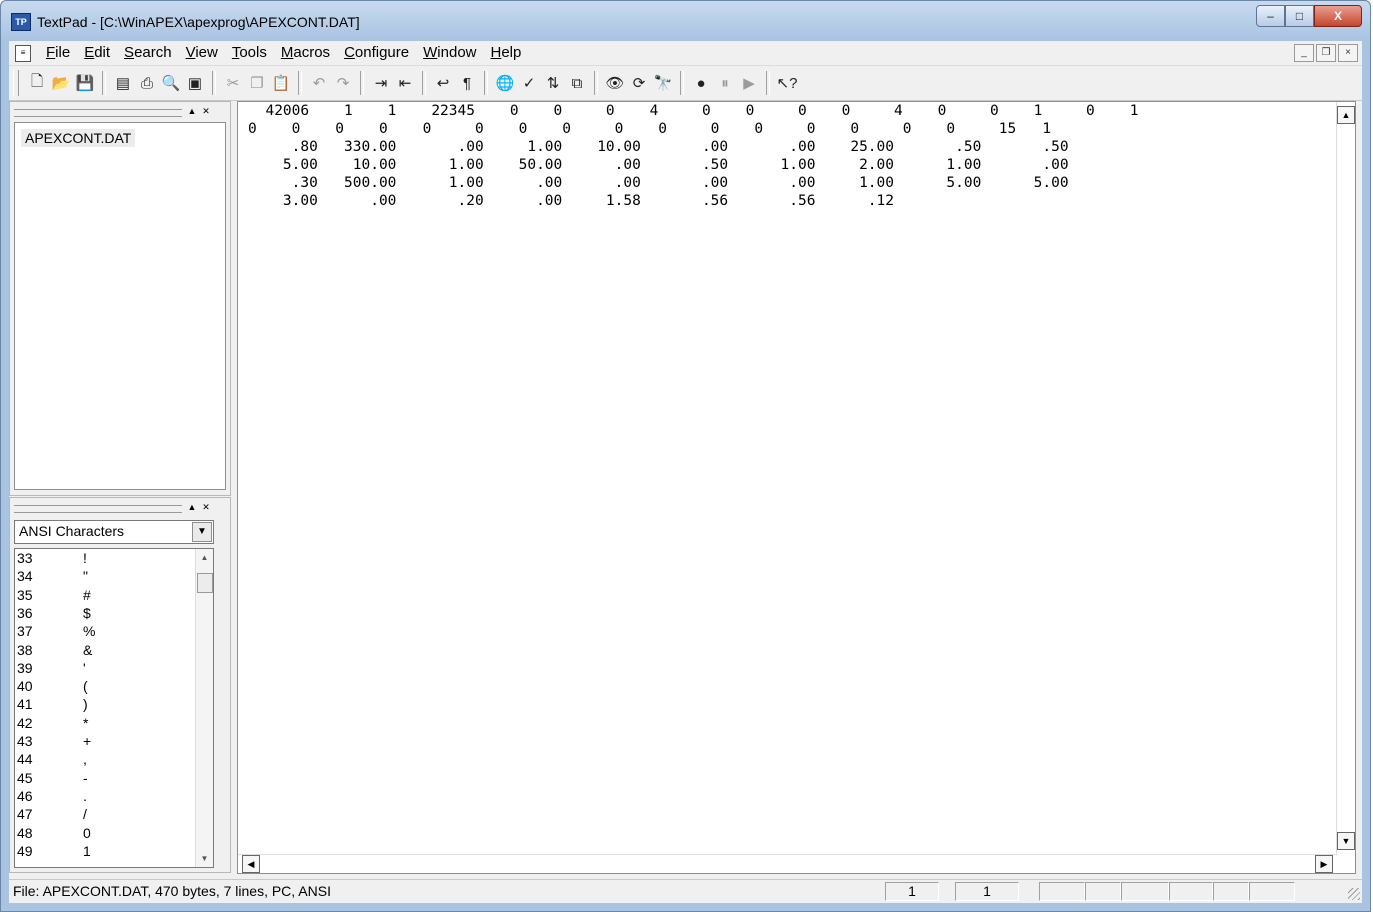 Image resolution: width=1373 pixels, height=912 pixels. Describe the element at coordinates (195, 83) in the screenshot. I see `view-document-icon: ▣` at that location.